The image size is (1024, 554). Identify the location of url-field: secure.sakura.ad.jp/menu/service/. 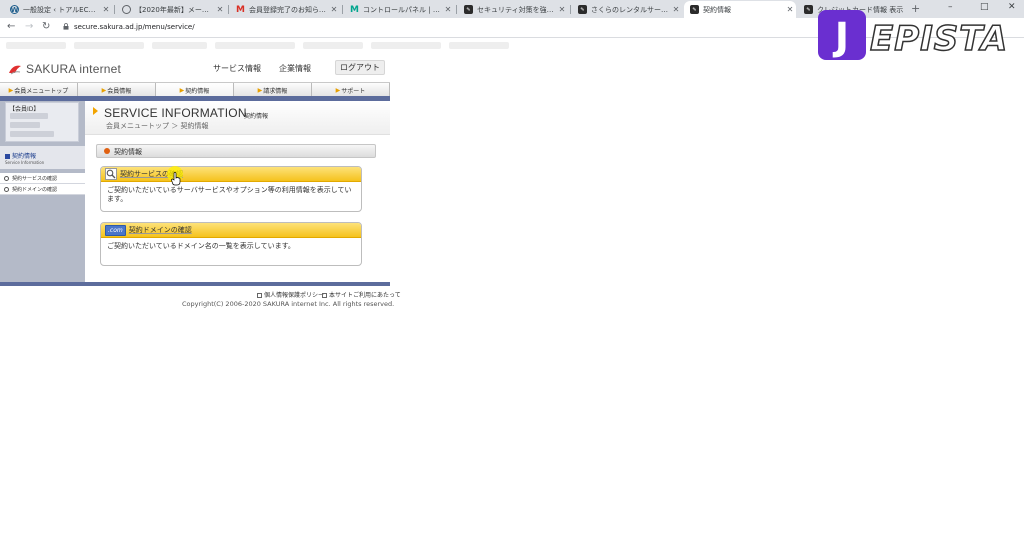
(134, 27).